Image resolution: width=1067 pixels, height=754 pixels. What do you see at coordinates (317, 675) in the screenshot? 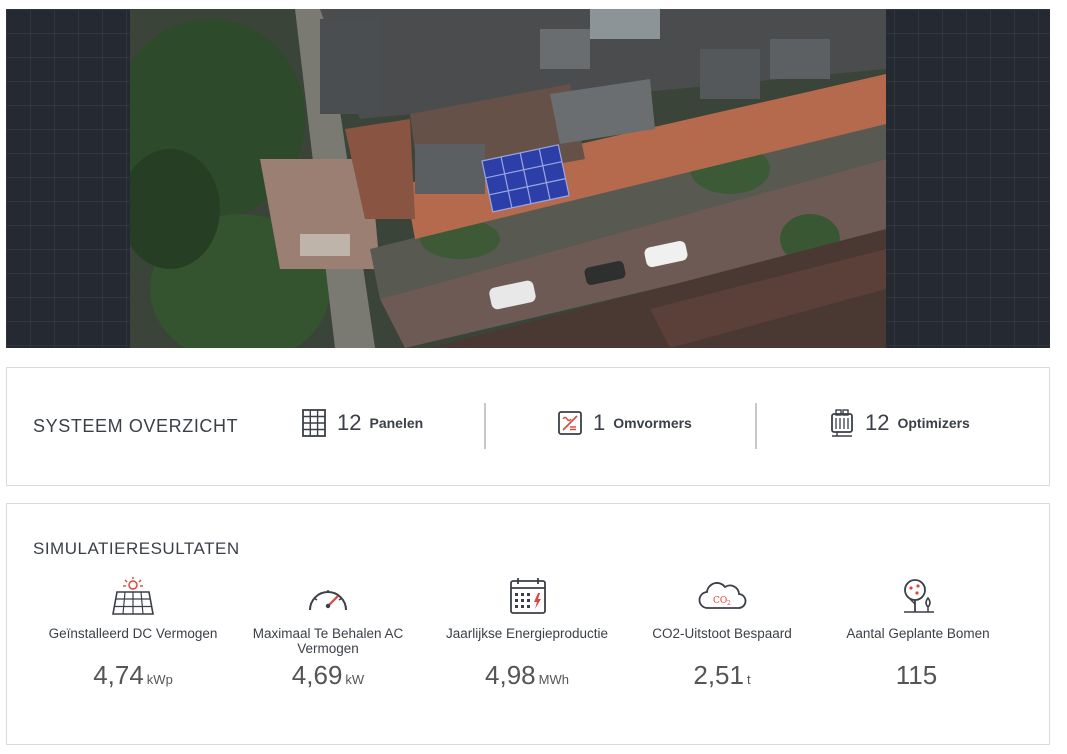
I see `max-ac-power-value: 4,69` at bounding box center [317, 675].